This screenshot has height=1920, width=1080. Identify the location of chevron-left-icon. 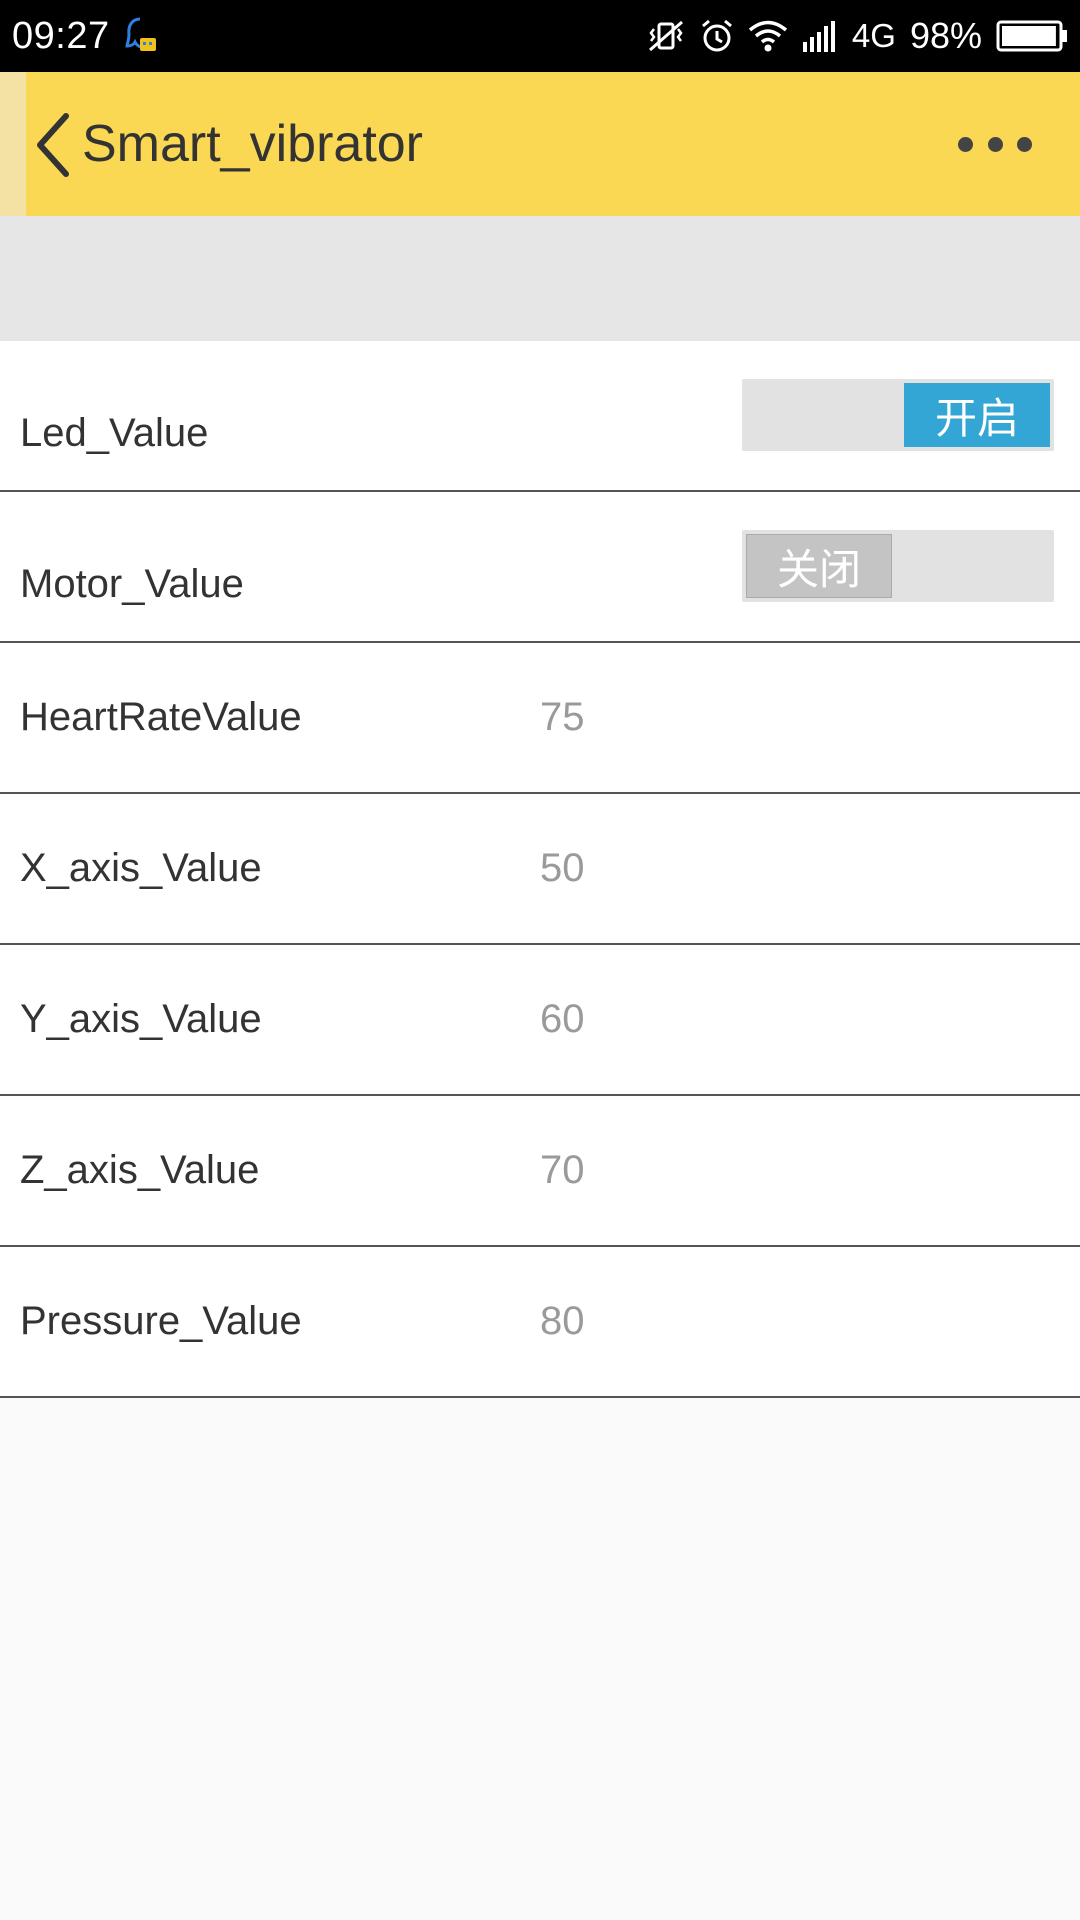
(53, 145).